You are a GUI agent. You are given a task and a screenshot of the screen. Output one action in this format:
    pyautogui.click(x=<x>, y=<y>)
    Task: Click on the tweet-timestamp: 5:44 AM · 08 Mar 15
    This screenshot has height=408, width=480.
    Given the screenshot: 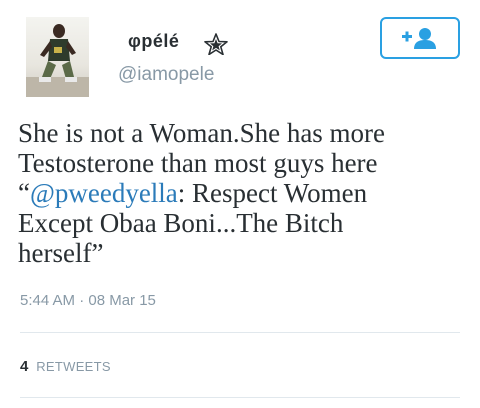 What is the action you would take?
    pyautogui.click(x=88, y=300)
    